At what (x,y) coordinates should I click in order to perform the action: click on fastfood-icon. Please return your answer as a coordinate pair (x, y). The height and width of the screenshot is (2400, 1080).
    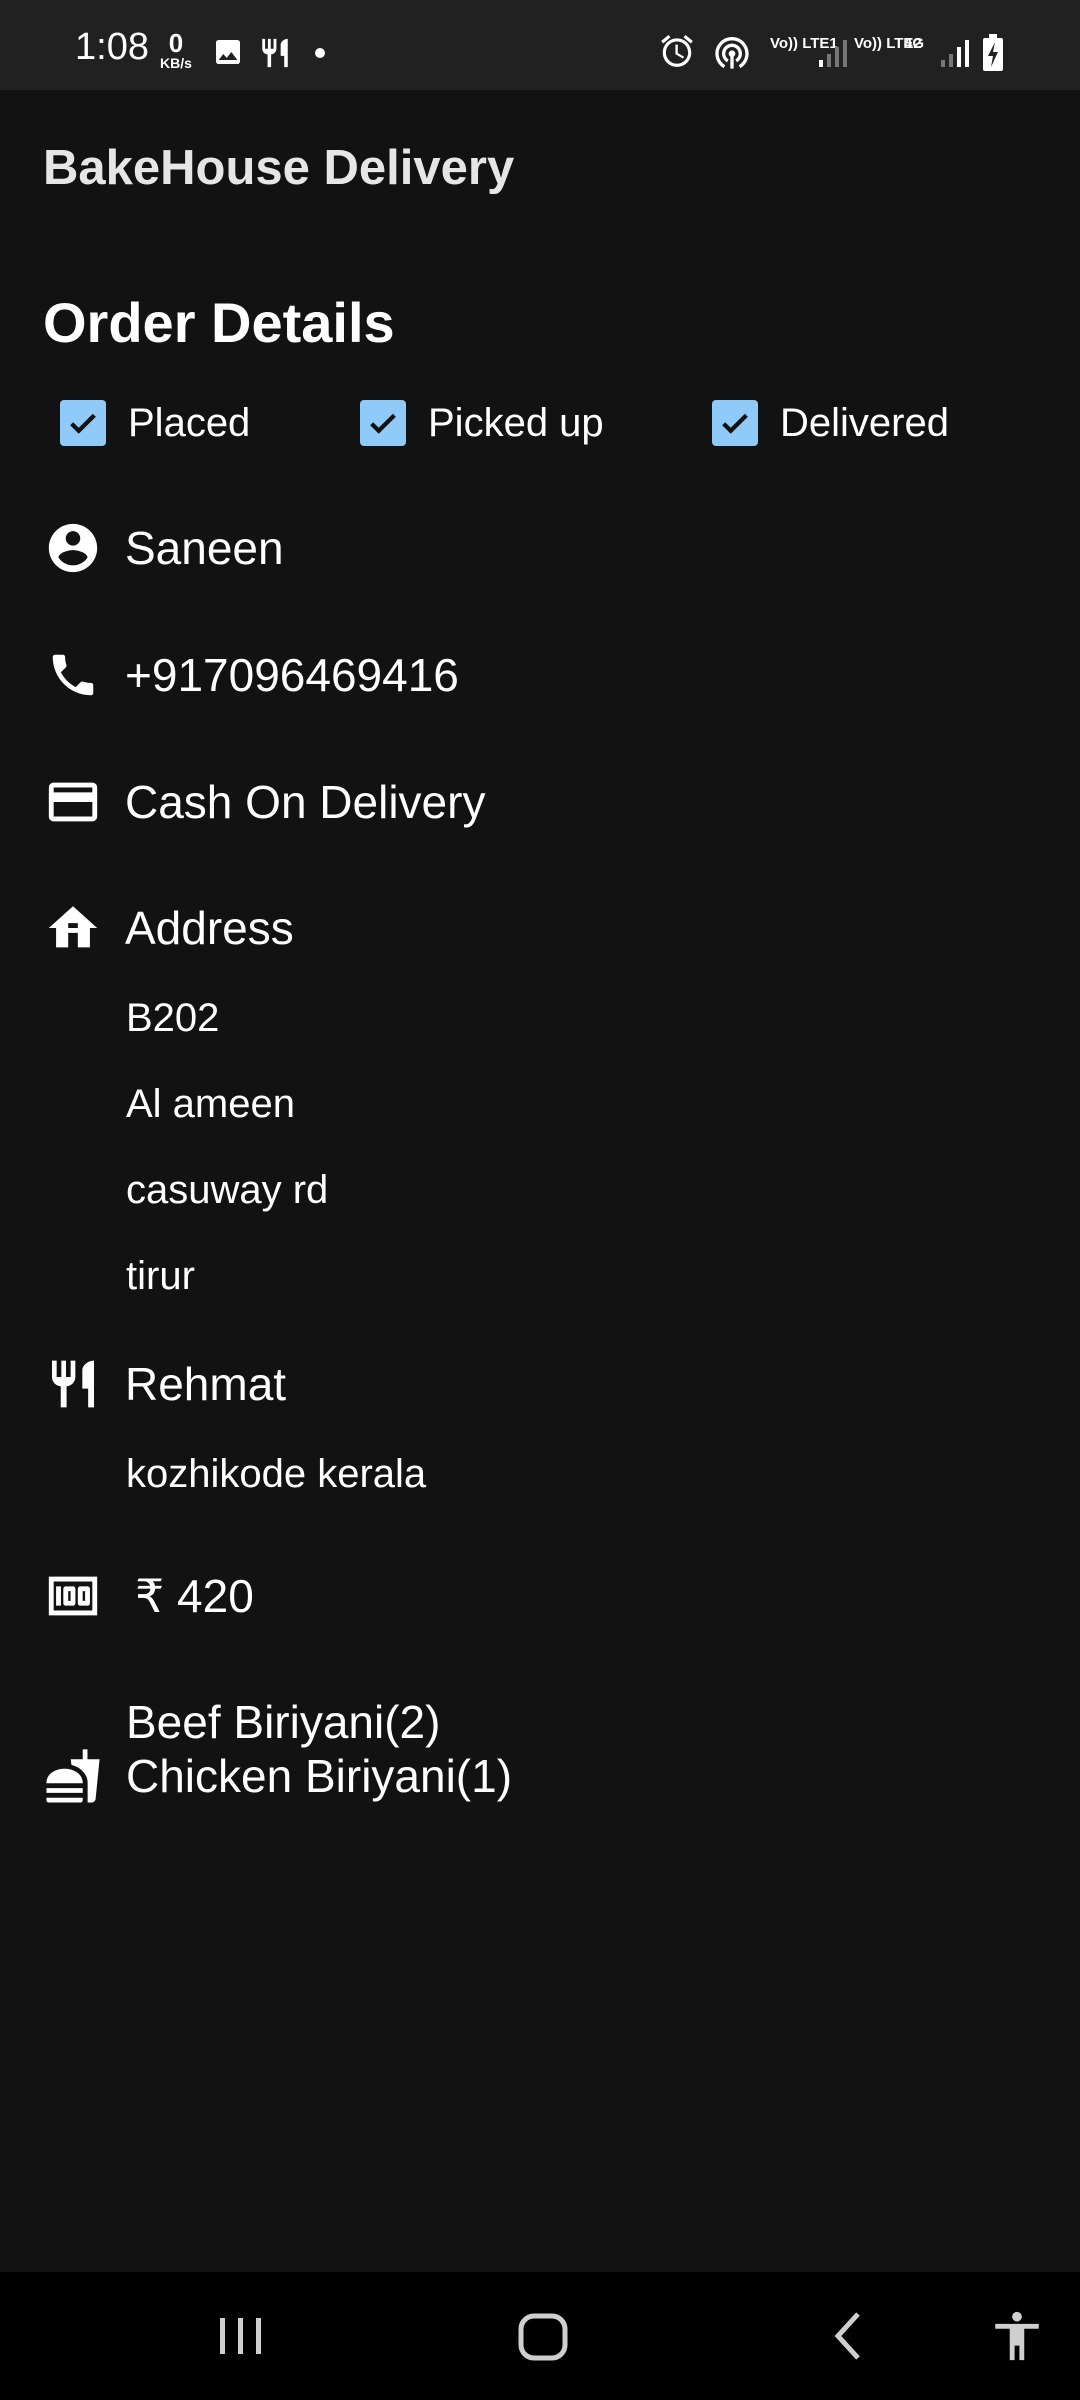
    Looking at the image, I should click on (73, 1776).